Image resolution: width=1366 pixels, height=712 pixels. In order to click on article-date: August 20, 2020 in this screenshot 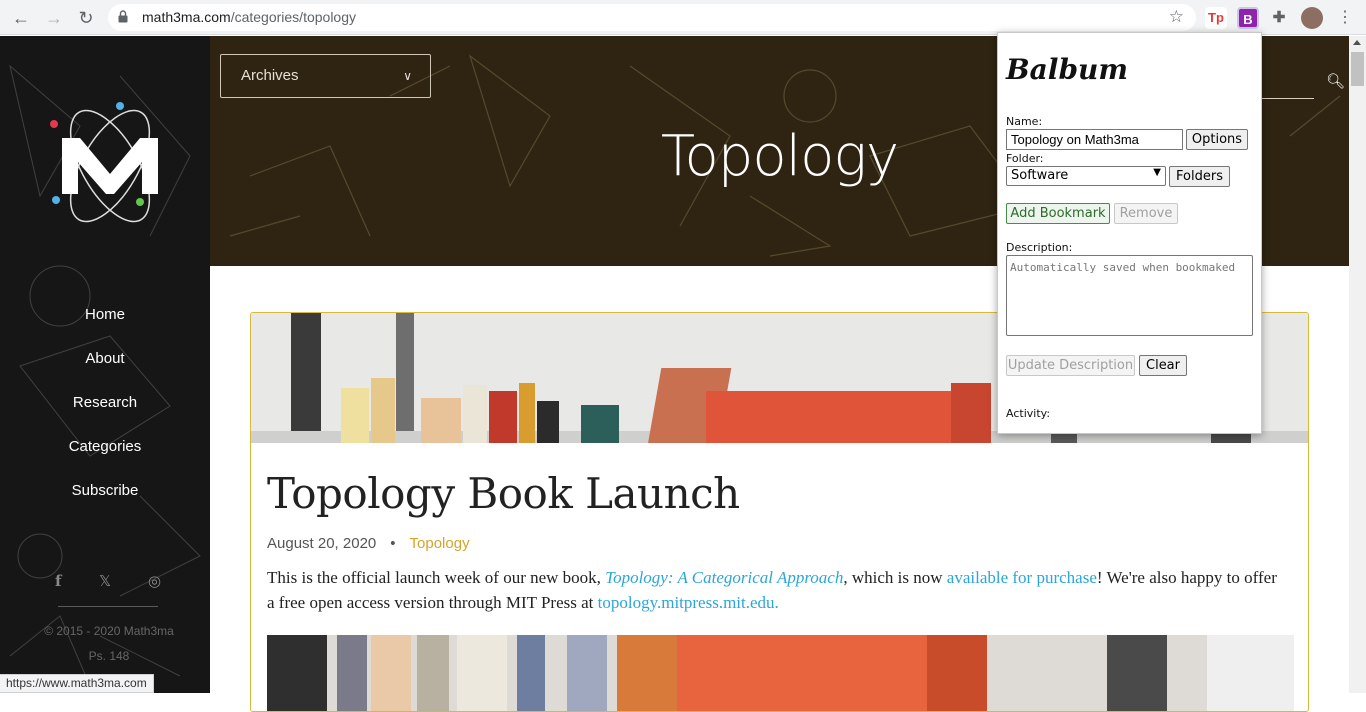, I will do `click(322, 543)`.